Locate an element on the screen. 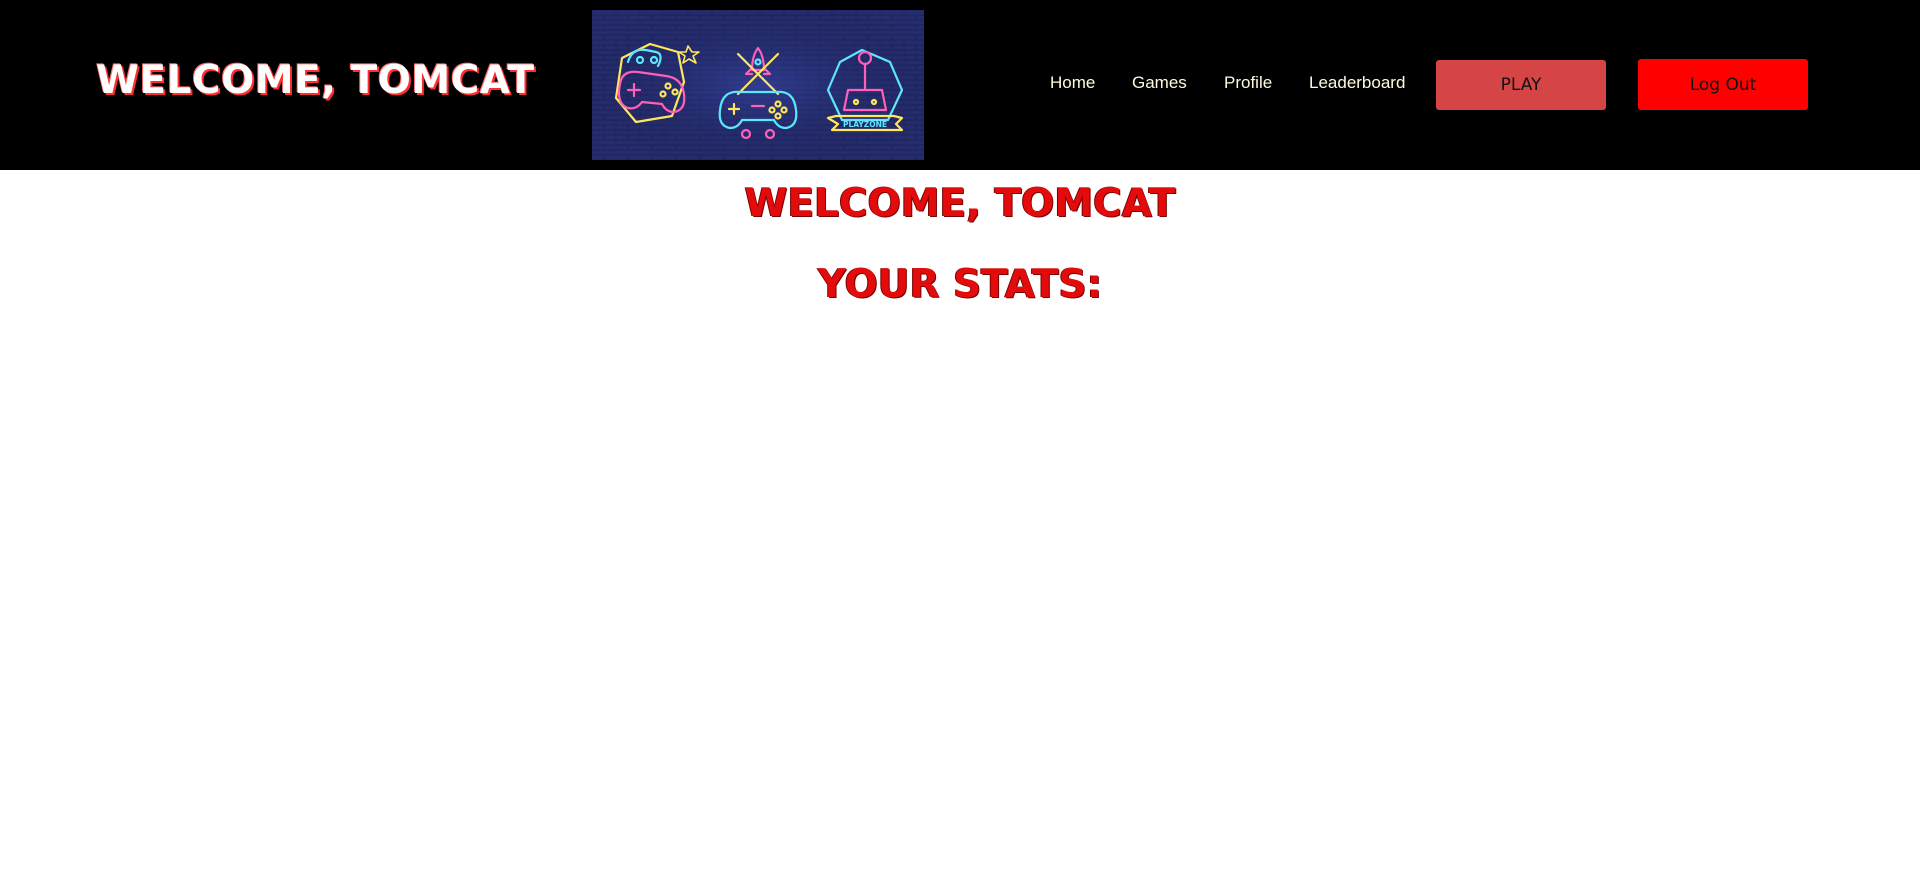 Image resolution: width=1920 pixels, height=872 pixels. nav-leaderboard: Leaderboard is located at coordinates (1357, 83).